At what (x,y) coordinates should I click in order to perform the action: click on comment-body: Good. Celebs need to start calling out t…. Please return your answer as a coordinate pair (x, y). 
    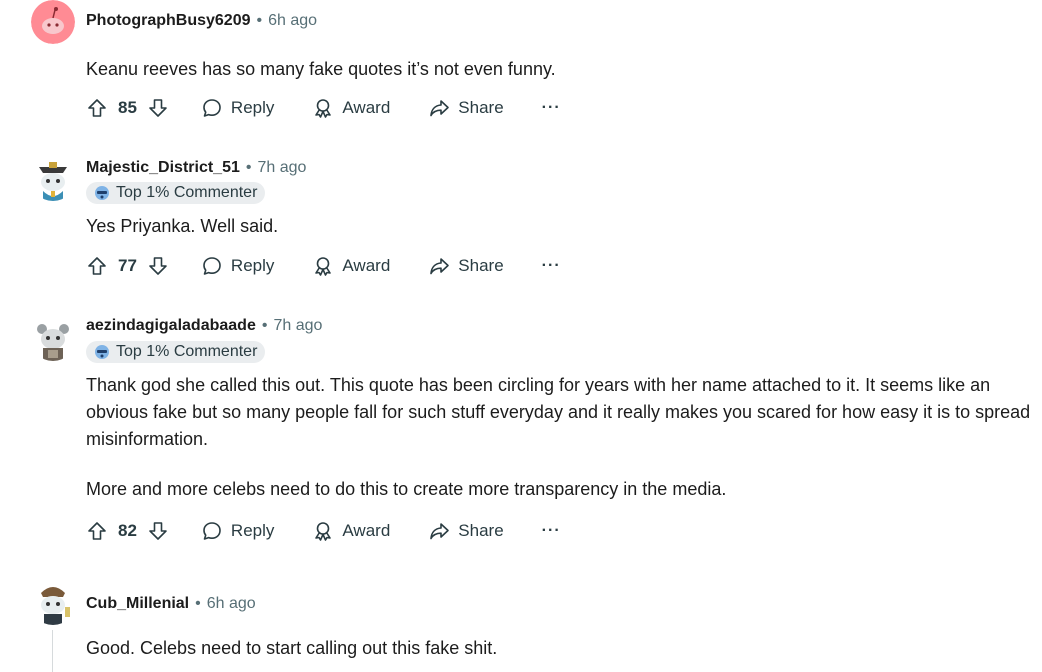
    Looking at the image, I should click on (558, 648).